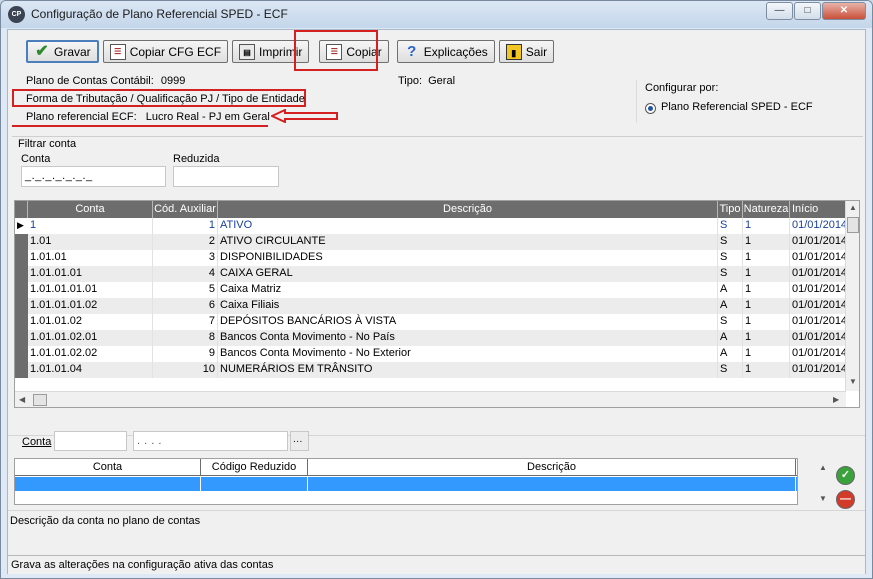  I want to click on grid2-header: Conta Código Reduzido Descrição, so click(406, 467).